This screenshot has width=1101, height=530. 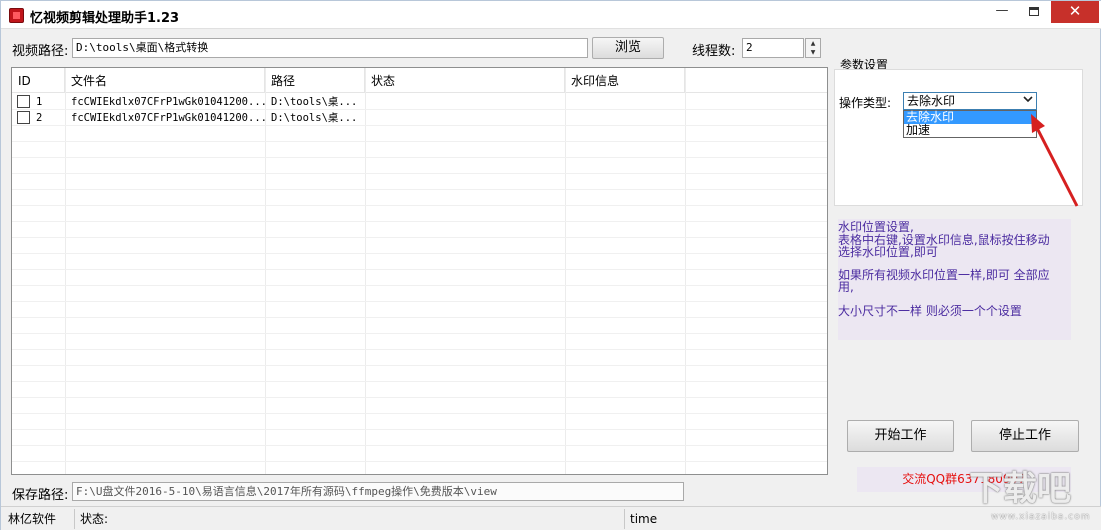 I want to click on row-id: 1, so click(x=39, y=102).